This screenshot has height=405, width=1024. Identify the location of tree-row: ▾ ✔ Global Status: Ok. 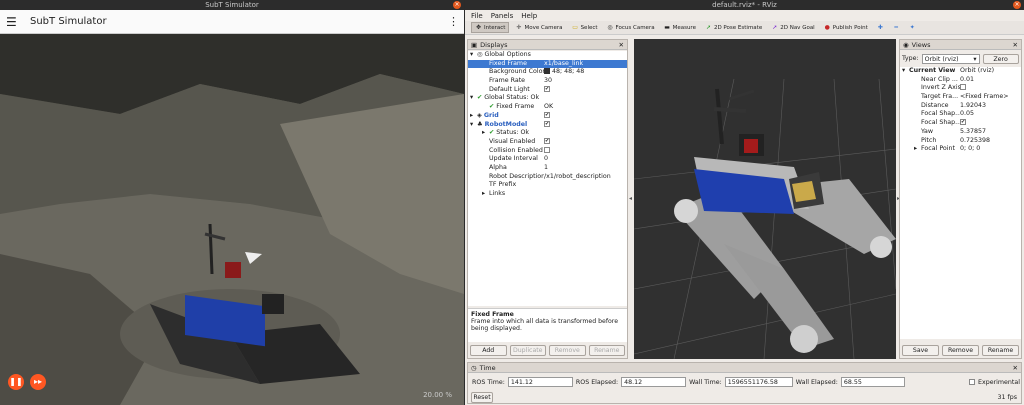
(547, 98).